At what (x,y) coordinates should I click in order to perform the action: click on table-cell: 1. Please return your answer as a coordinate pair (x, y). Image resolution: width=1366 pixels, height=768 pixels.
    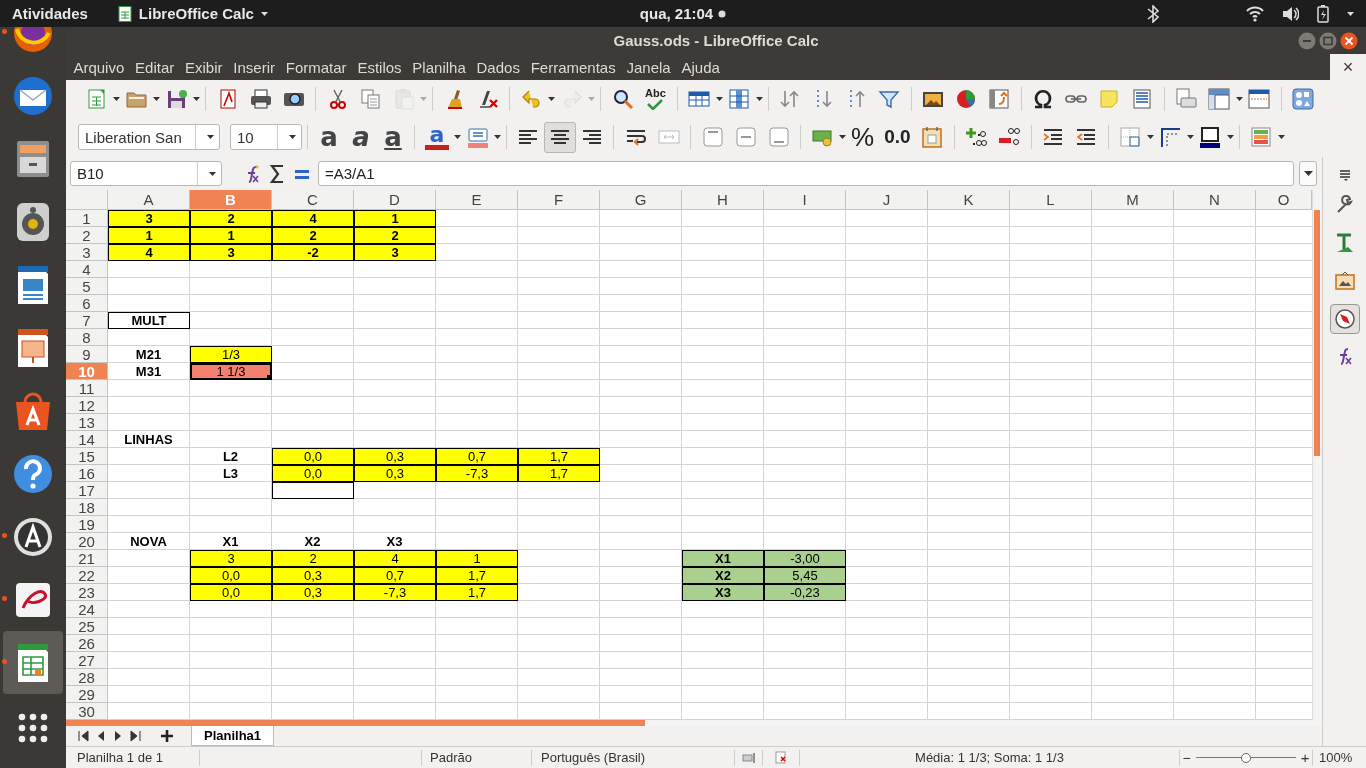
    Looking at the image, I should click on (231, 235).